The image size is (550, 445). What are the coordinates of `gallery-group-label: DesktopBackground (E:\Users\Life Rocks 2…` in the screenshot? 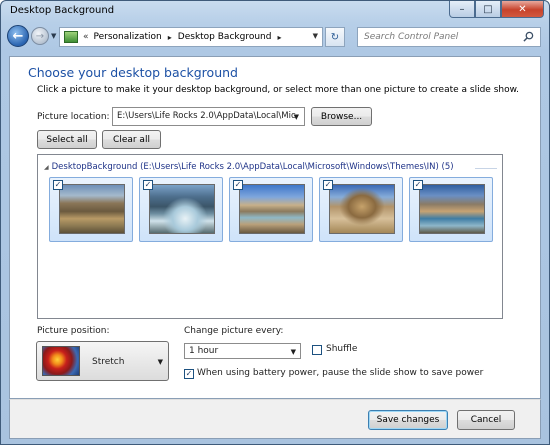 It's located at (245, 167).